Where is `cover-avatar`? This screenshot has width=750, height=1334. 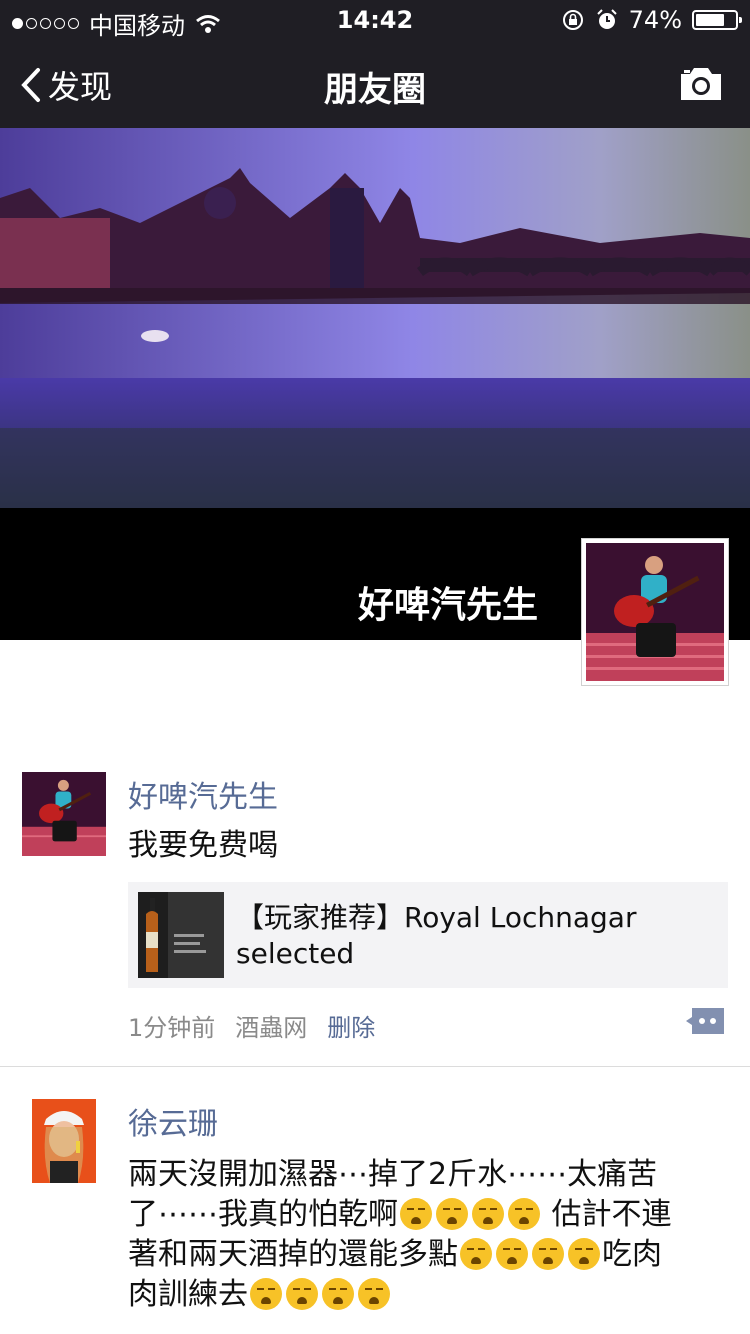
cover-avatar is located at coordinates (655, 612).